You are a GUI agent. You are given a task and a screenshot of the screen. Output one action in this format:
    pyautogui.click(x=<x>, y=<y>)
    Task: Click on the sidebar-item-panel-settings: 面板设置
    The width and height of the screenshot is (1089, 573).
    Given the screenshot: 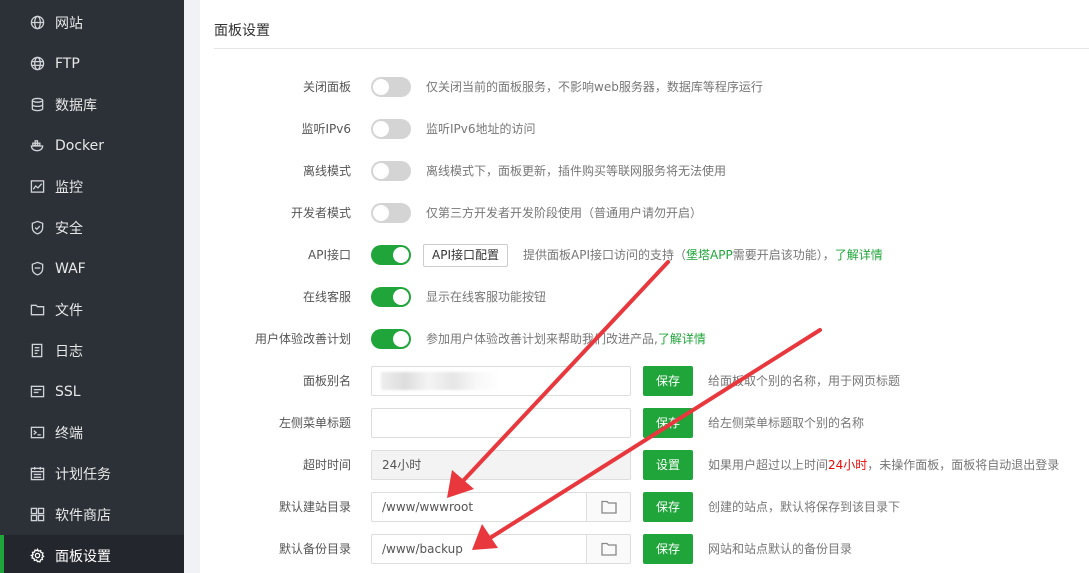 What is the action you would take?
    pyautogui.click(x=92, y=554)
    